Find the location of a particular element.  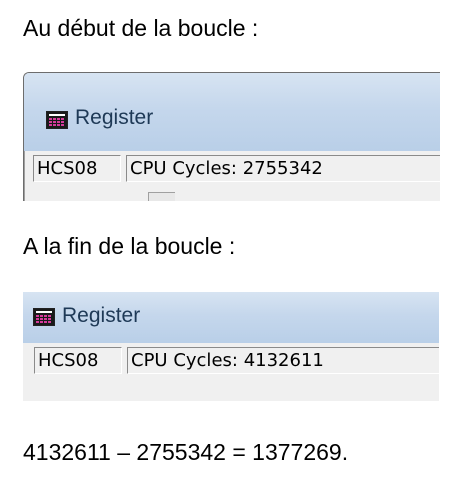

cpu-cycles-value: 2755342 is located at coordinates (282, 168).